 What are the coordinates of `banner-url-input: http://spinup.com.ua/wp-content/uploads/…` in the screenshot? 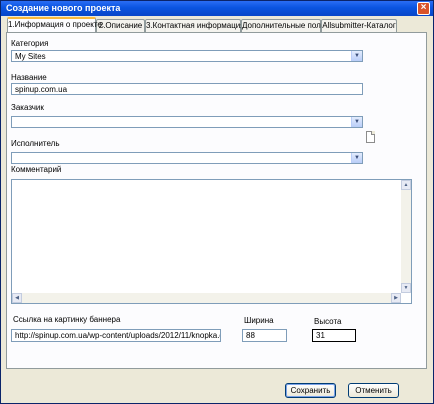 It's located at (116, 335).